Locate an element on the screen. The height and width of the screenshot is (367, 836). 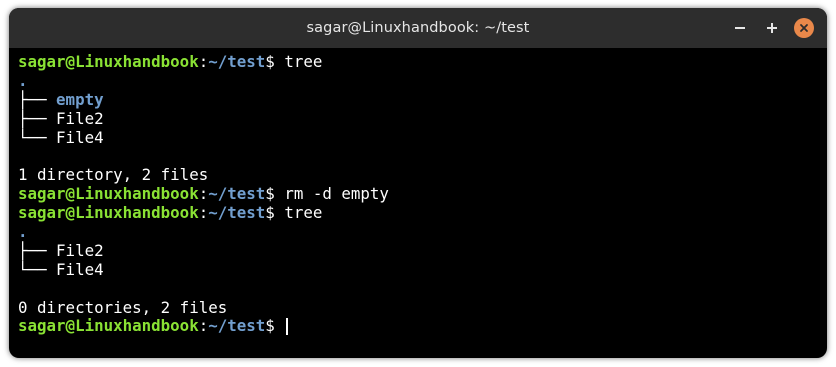
maximize-icon is located at coordinates (772, 28).